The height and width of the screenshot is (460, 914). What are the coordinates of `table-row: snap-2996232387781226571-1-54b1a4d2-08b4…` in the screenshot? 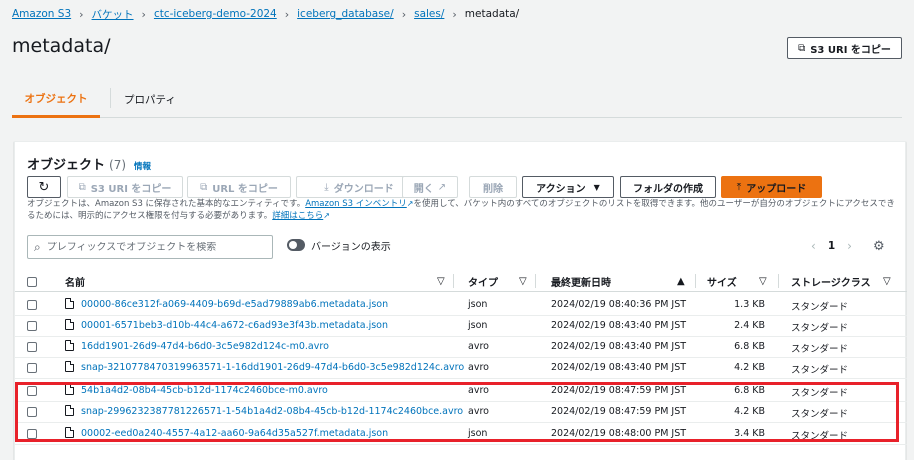 It's located at (461, 412).